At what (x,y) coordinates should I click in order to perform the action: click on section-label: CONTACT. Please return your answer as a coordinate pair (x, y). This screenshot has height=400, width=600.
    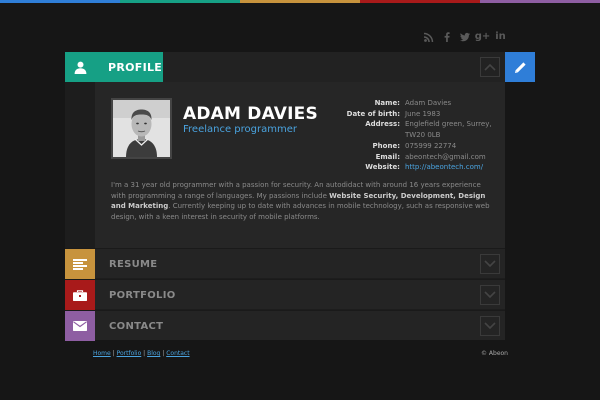
    Looking at the image, I should click on (136, 326).